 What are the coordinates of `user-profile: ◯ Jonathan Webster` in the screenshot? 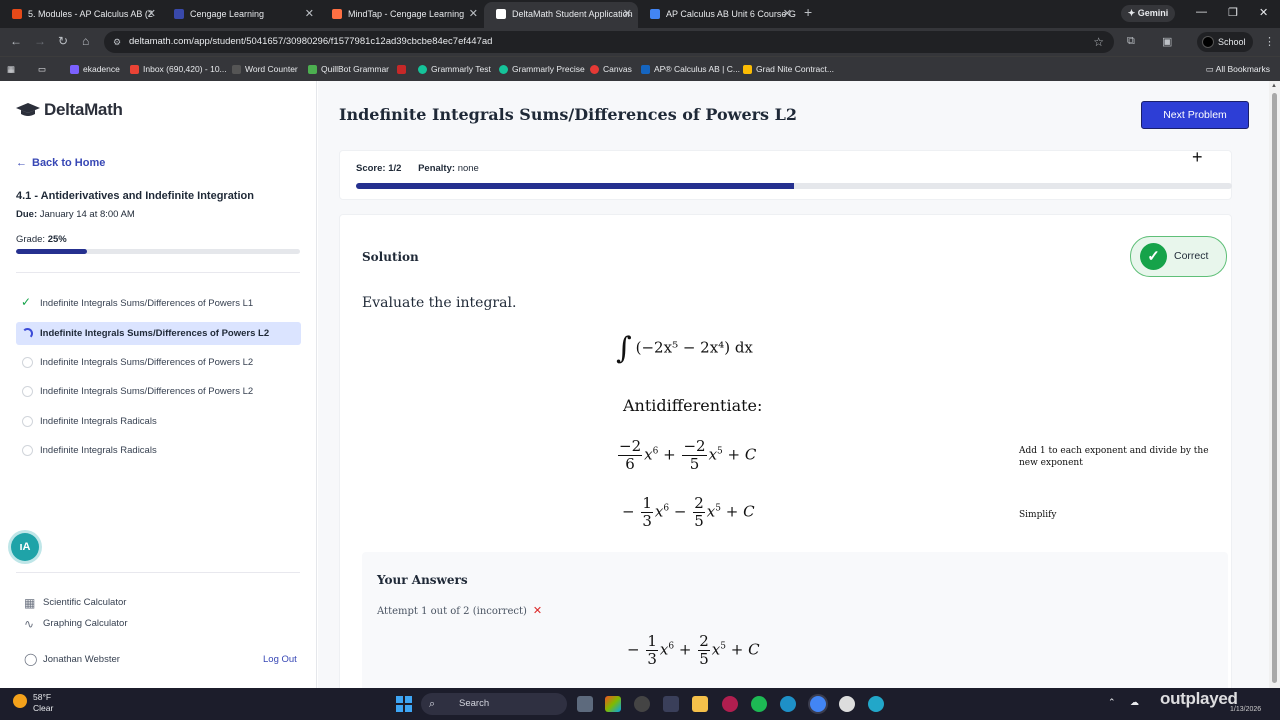 It's located at (72, 659).